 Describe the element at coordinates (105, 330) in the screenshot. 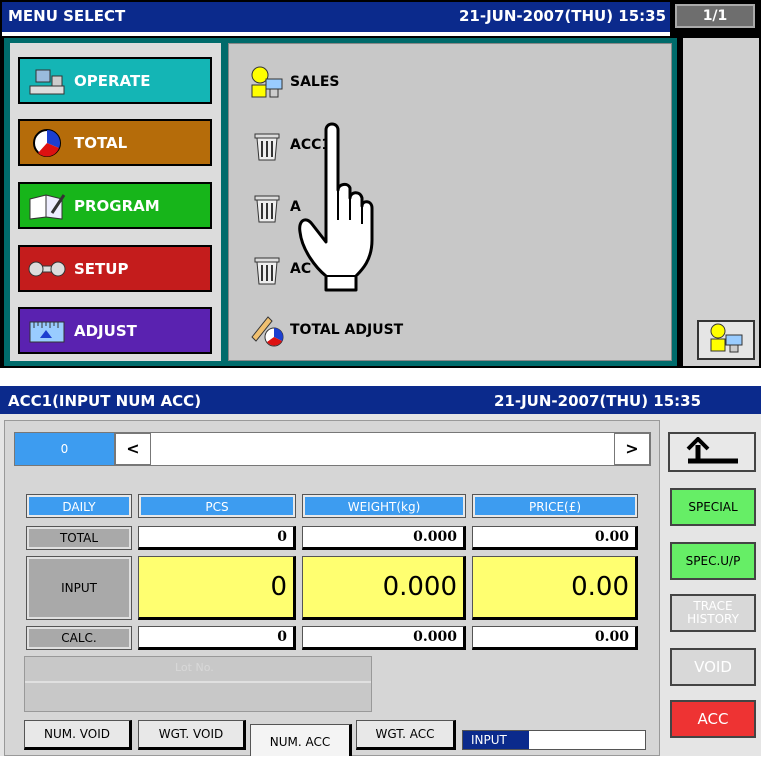

I see `category-label: ADJUST` at that location.